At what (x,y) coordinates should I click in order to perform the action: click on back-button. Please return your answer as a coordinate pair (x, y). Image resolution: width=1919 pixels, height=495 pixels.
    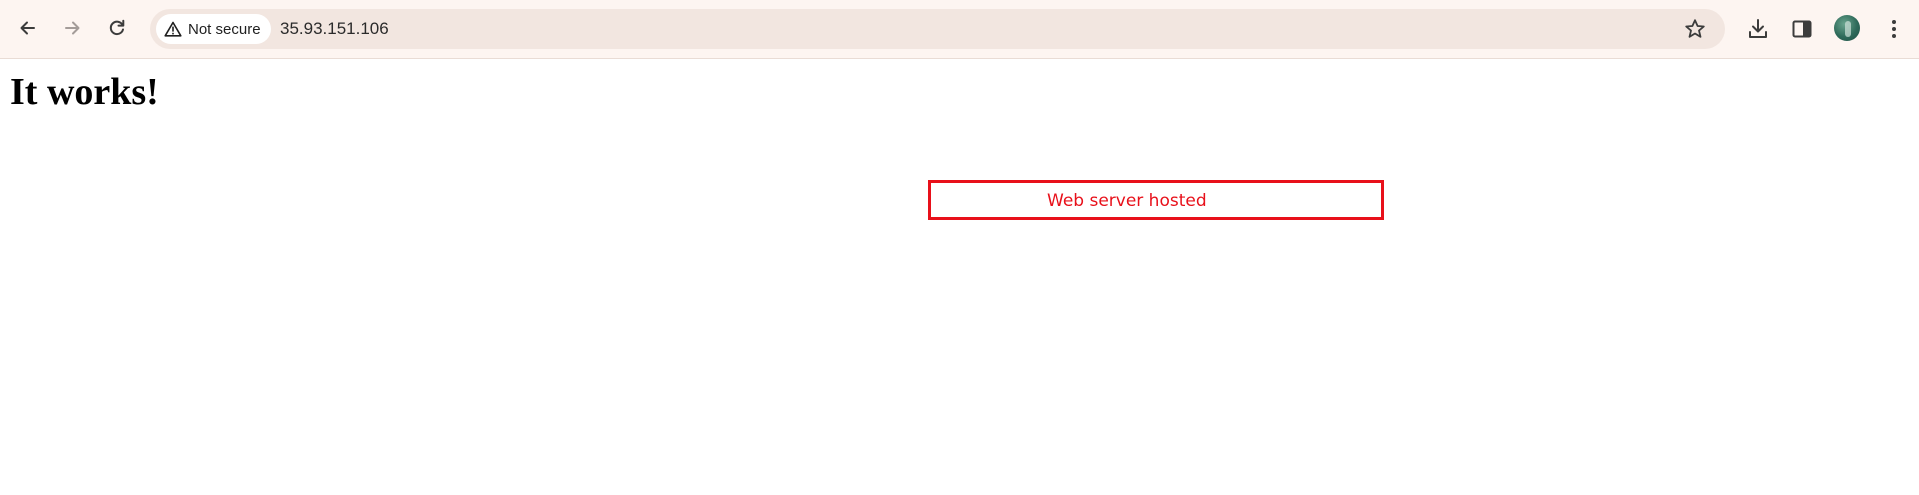
    Looking at the image, I should click on (28, 28).